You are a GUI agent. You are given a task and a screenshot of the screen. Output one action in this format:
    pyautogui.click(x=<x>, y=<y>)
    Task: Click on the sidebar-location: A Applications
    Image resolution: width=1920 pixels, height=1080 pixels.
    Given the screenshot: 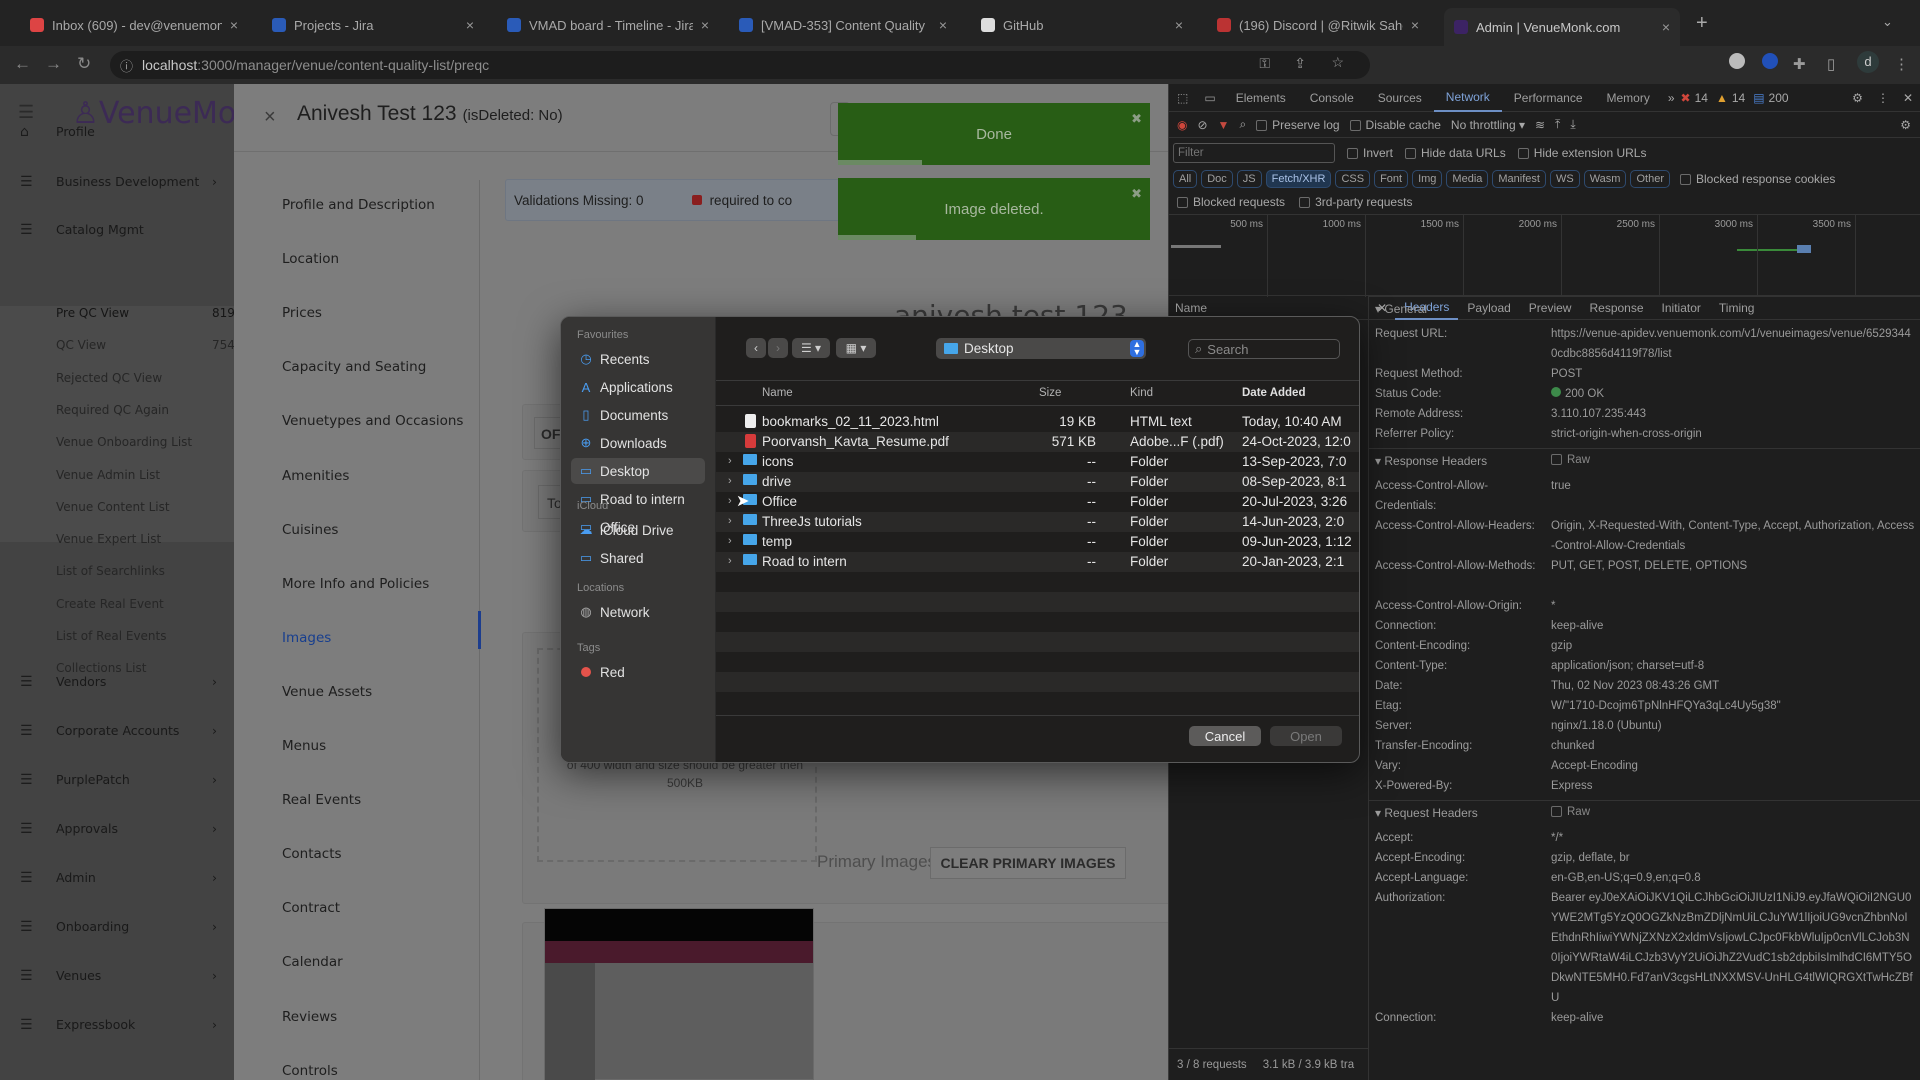 What is the action you would take?
    pyautogui.click(x=638, y=387)
    